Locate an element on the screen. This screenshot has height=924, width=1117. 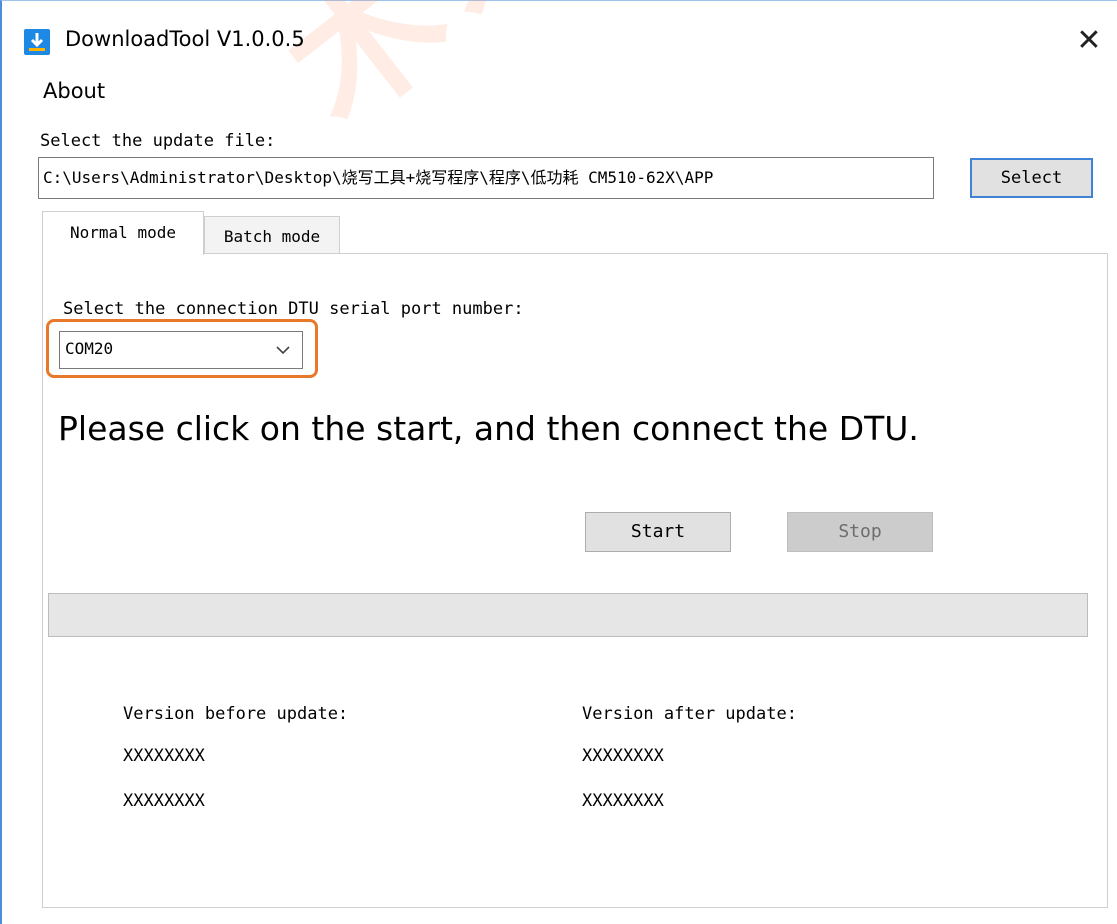
chevron-down-icon is located at coordinates (283, 350).